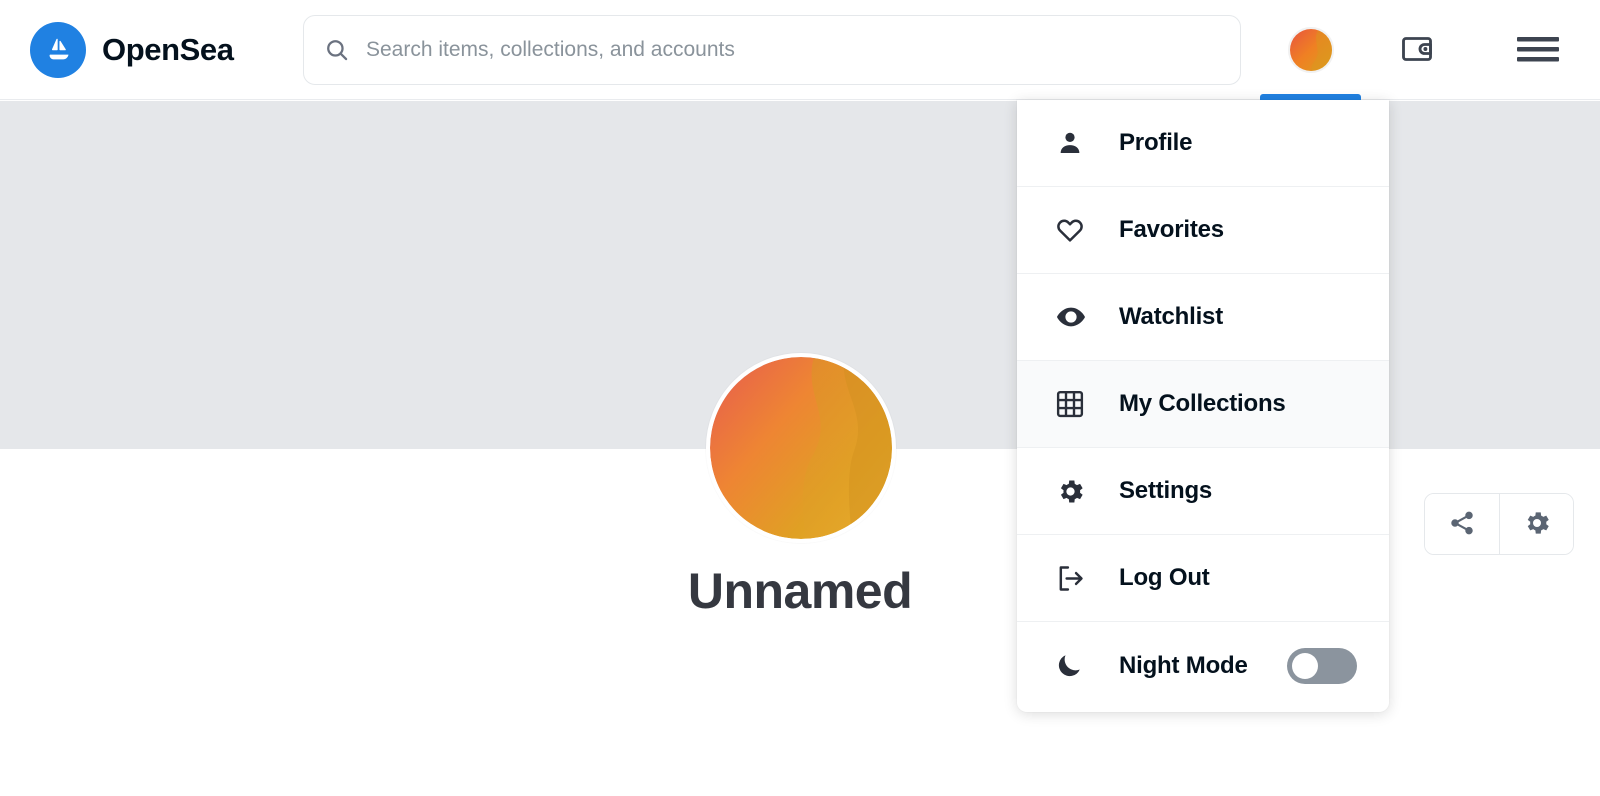 The width and height of the screenshot is (1600, 796). Describe the element at coordinates (1183, 665) in the screenshot. I see `menu-item-label: Night Mode` at that location.